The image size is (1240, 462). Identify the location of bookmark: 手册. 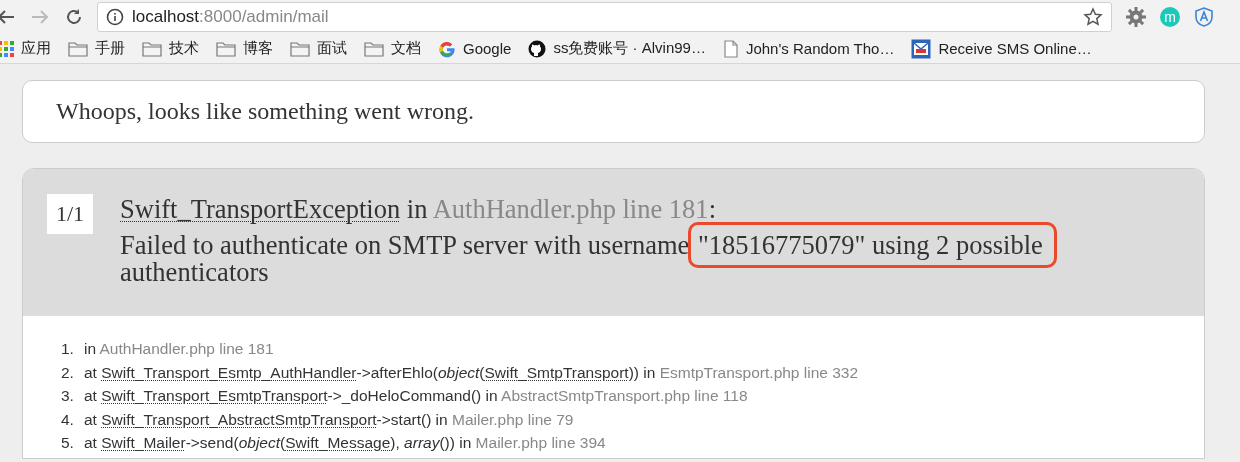
(96, 48).